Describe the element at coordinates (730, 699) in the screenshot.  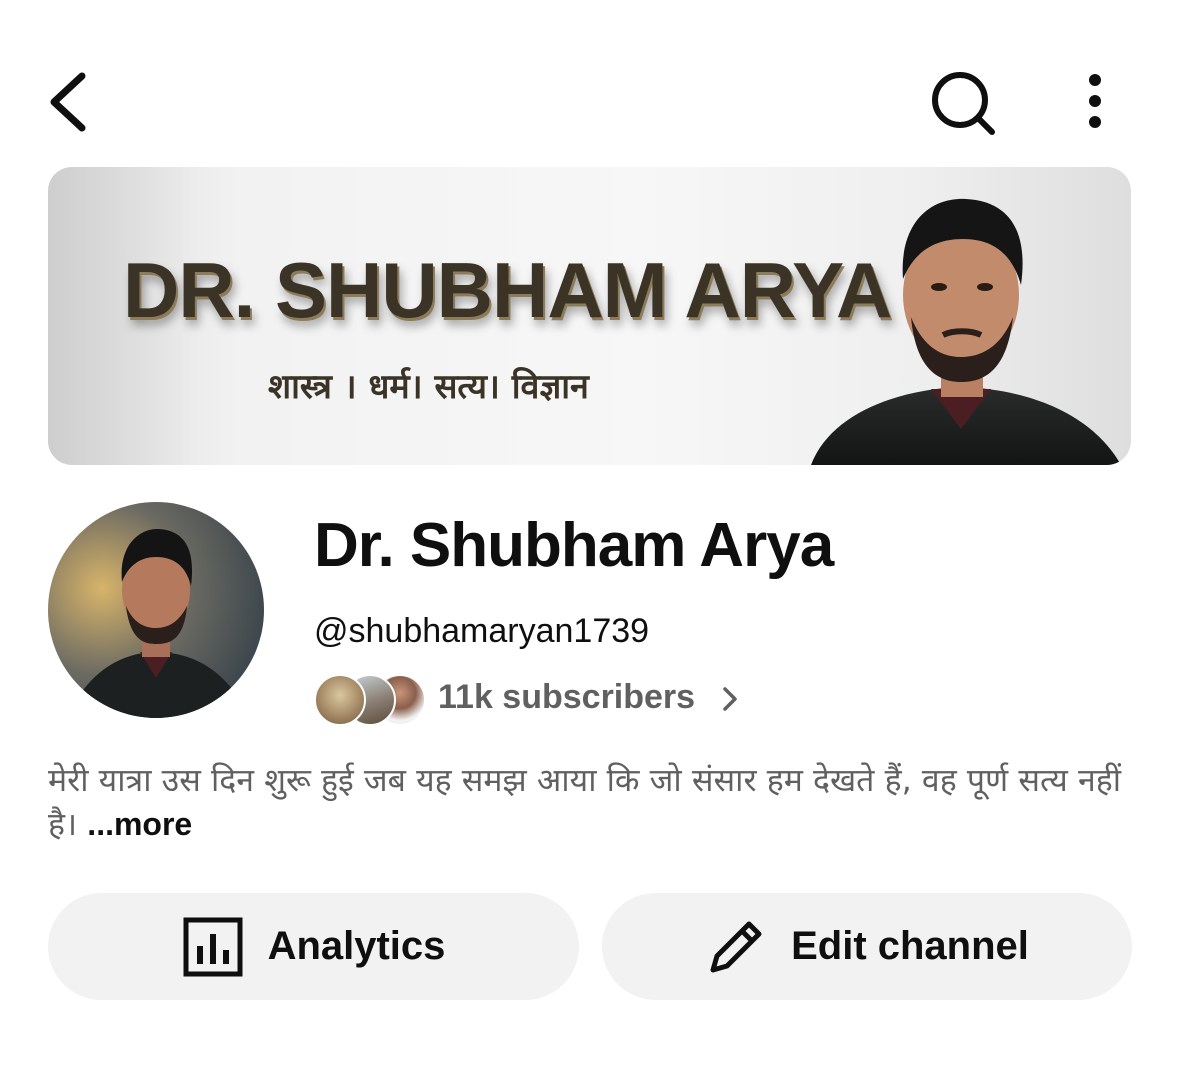
I see `chevron-right-icon` at that location.